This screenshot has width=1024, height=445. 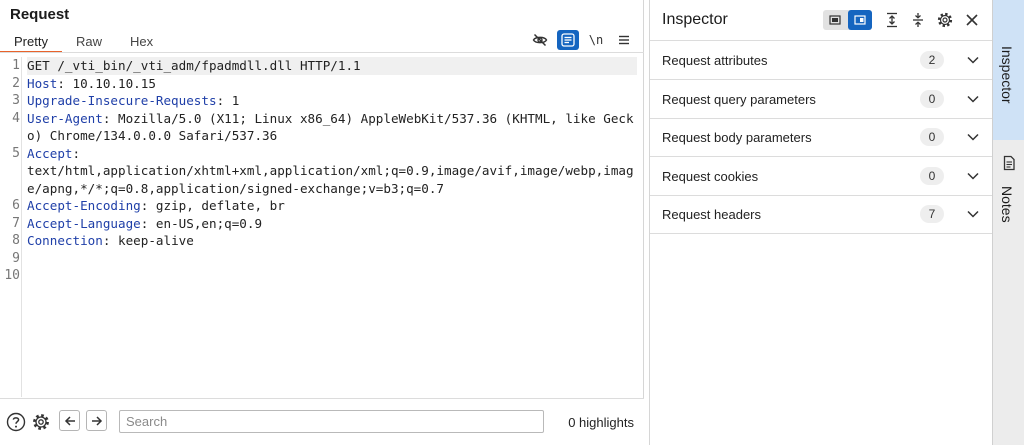 I want to click on section-count-badge: 2, so click(x=932, y=60).